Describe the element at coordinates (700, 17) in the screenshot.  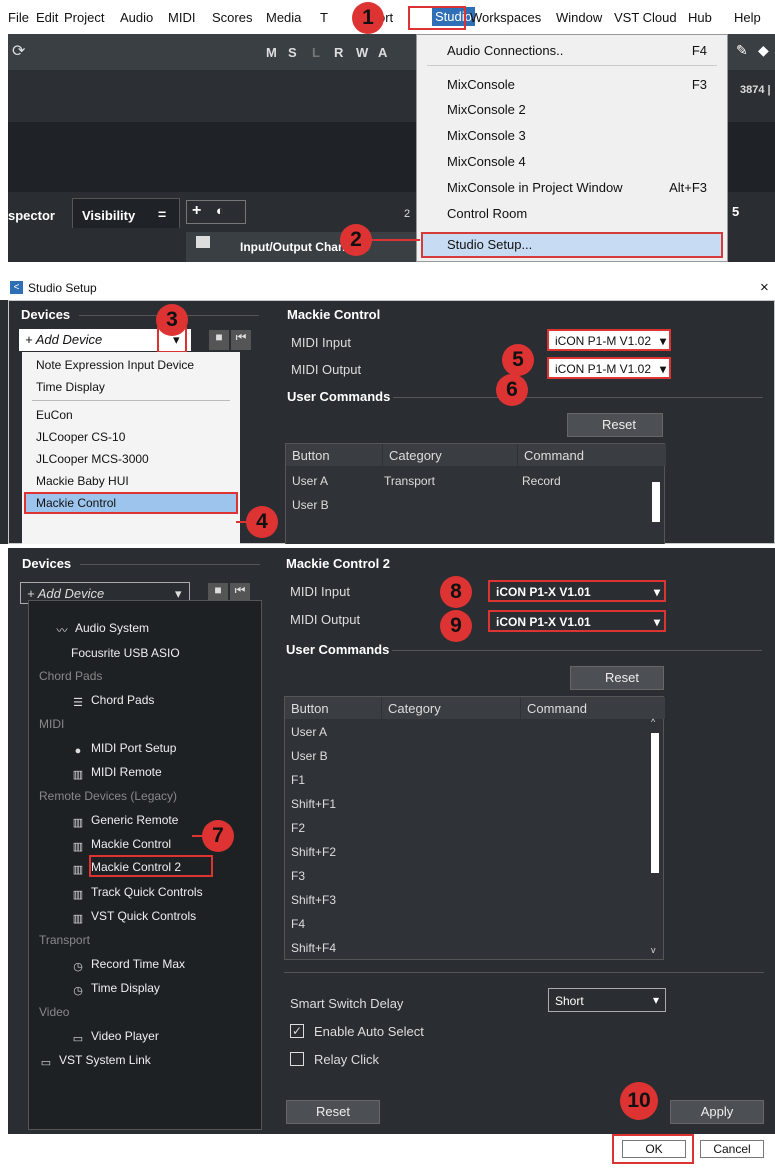
I see `menu-hub: Hub` at that location.